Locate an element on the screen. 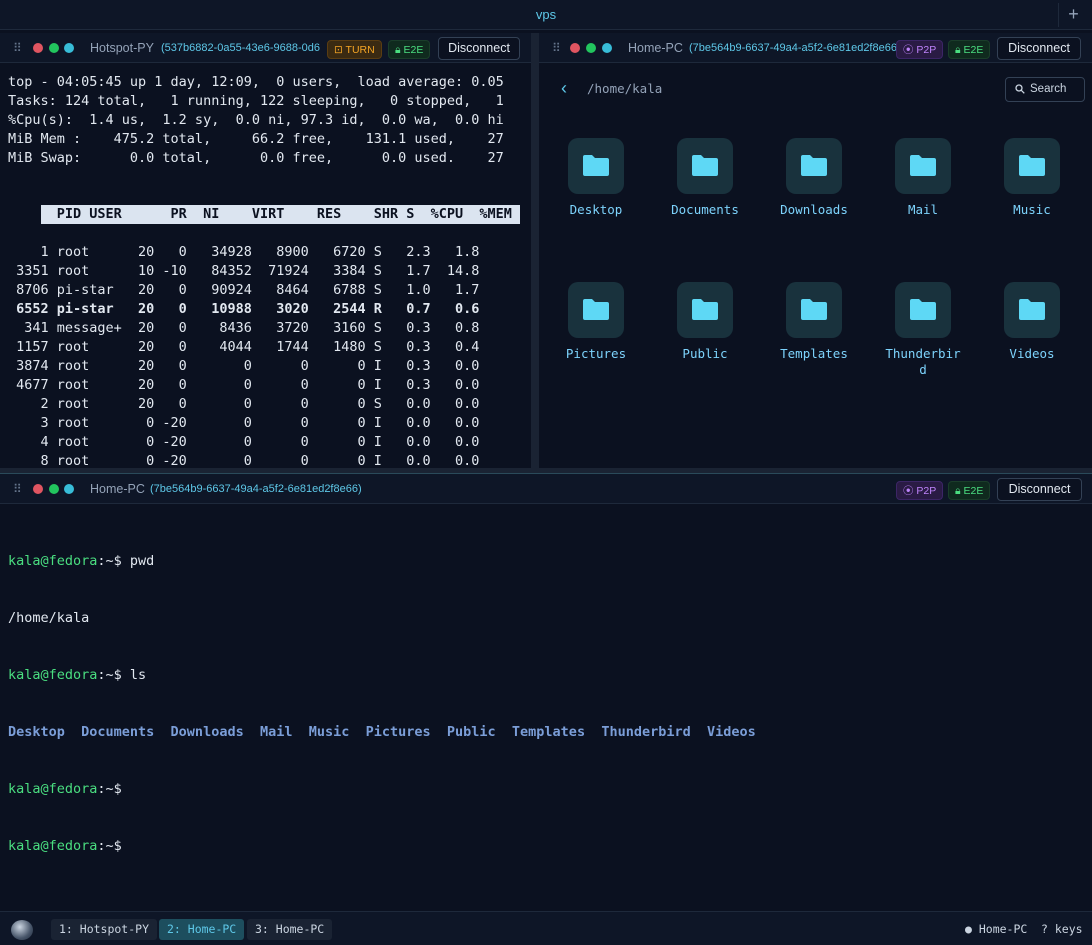  folder-name: Documents is located at coordinates (705, 209).